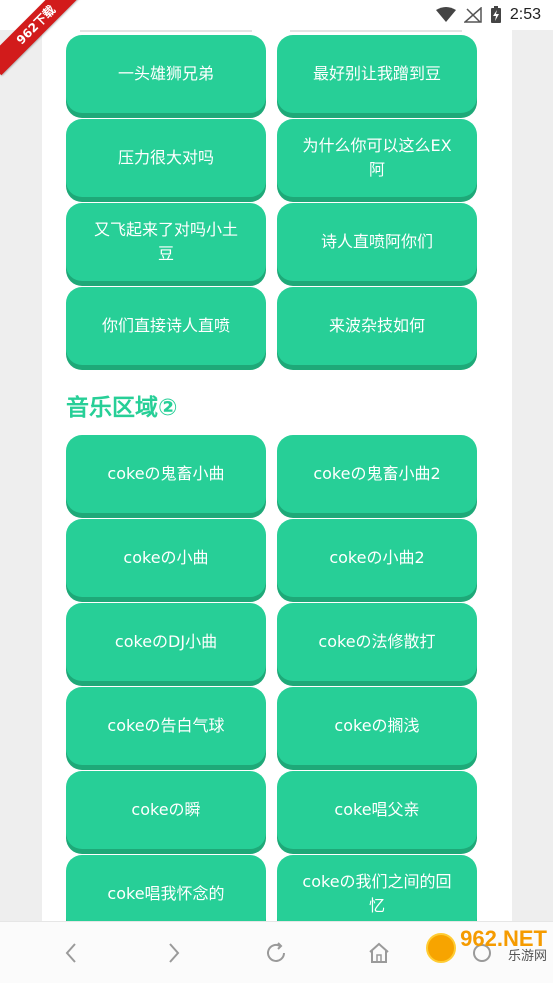  I want to click on sound-button: 诗人直喷阿你们, so click(377, 242).